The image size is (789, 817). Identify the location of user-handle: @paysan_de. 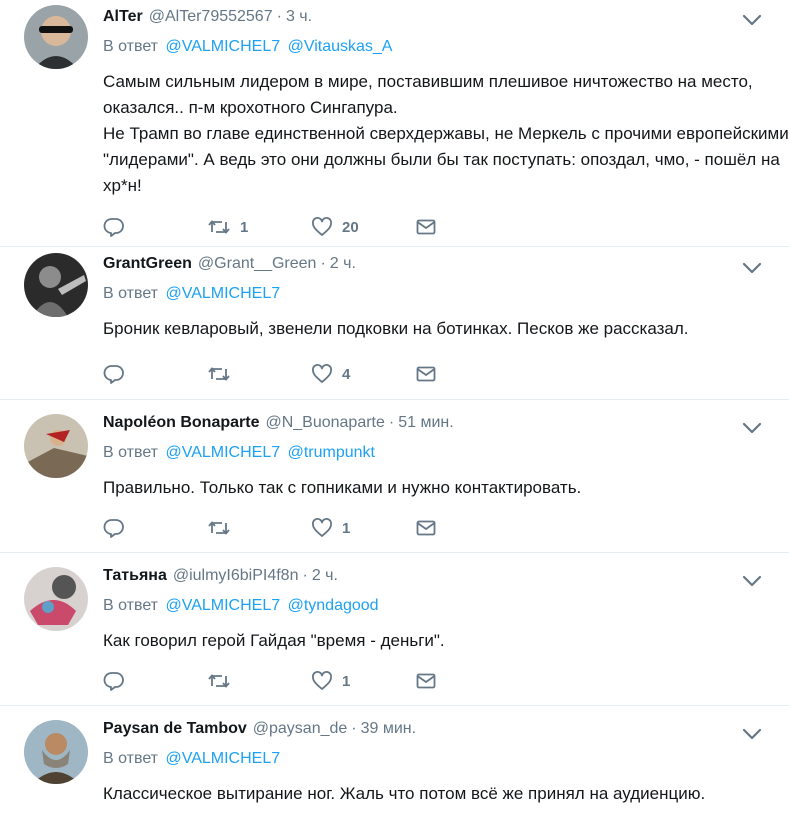
(300, 729).